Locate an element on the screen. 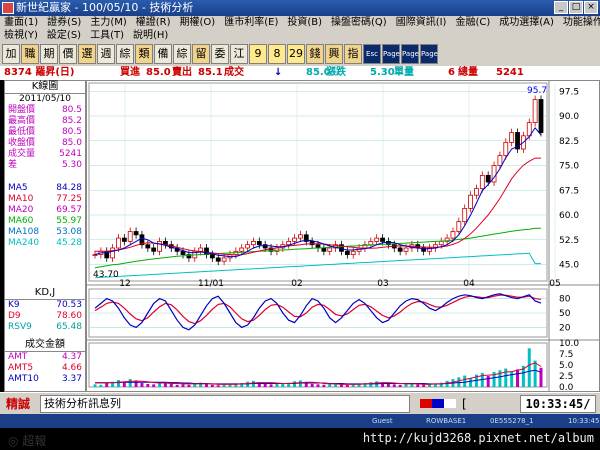  toolbar-button-6: 綜 is located at coordinates (125, 54).